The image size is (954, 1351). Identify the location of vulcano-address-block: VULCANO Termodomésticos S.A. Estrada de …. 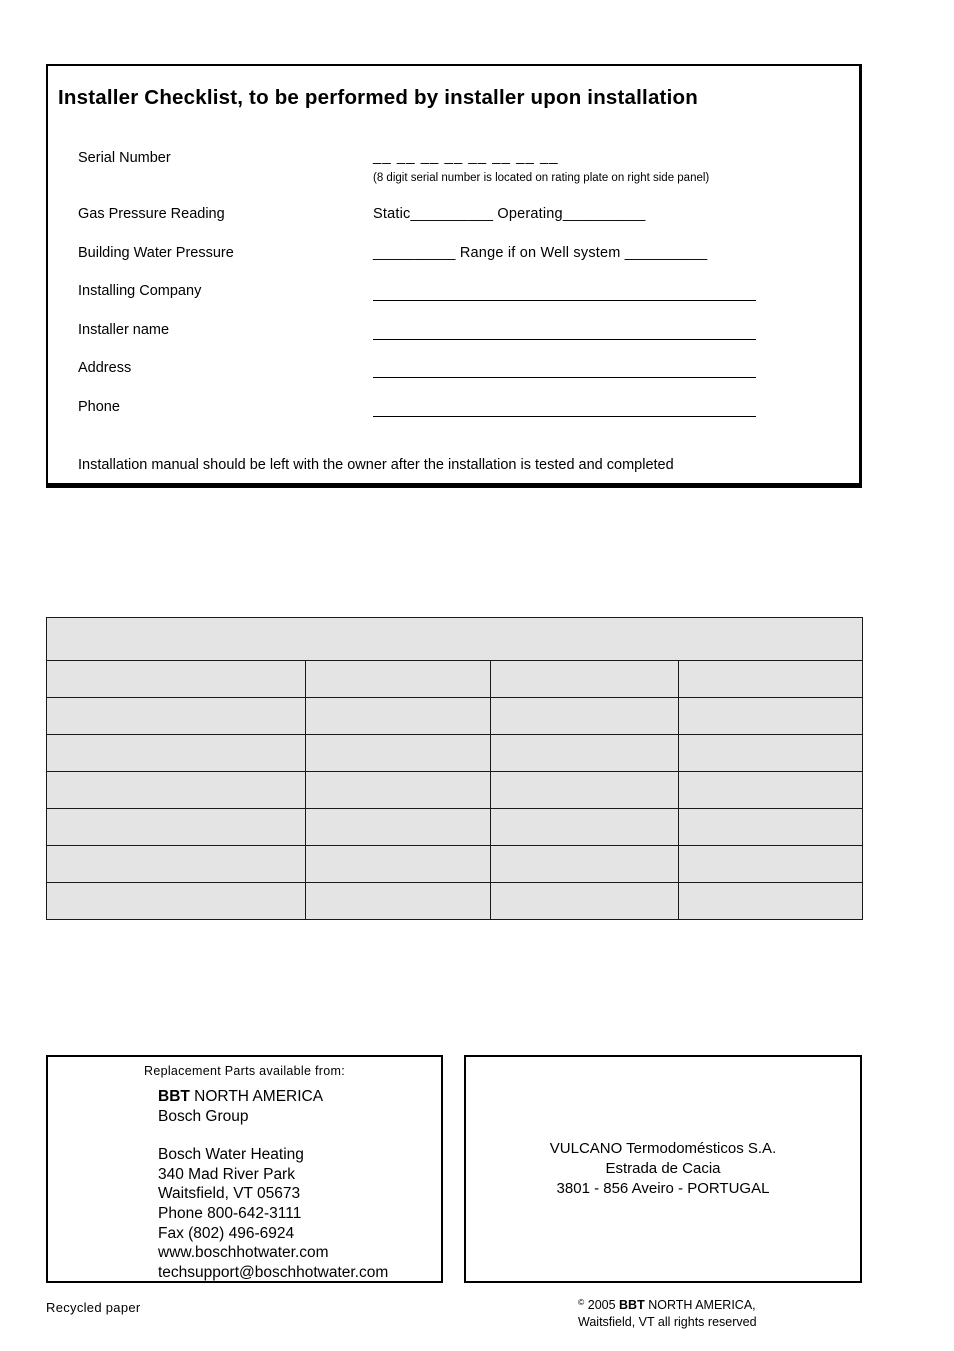
(663, 1169).